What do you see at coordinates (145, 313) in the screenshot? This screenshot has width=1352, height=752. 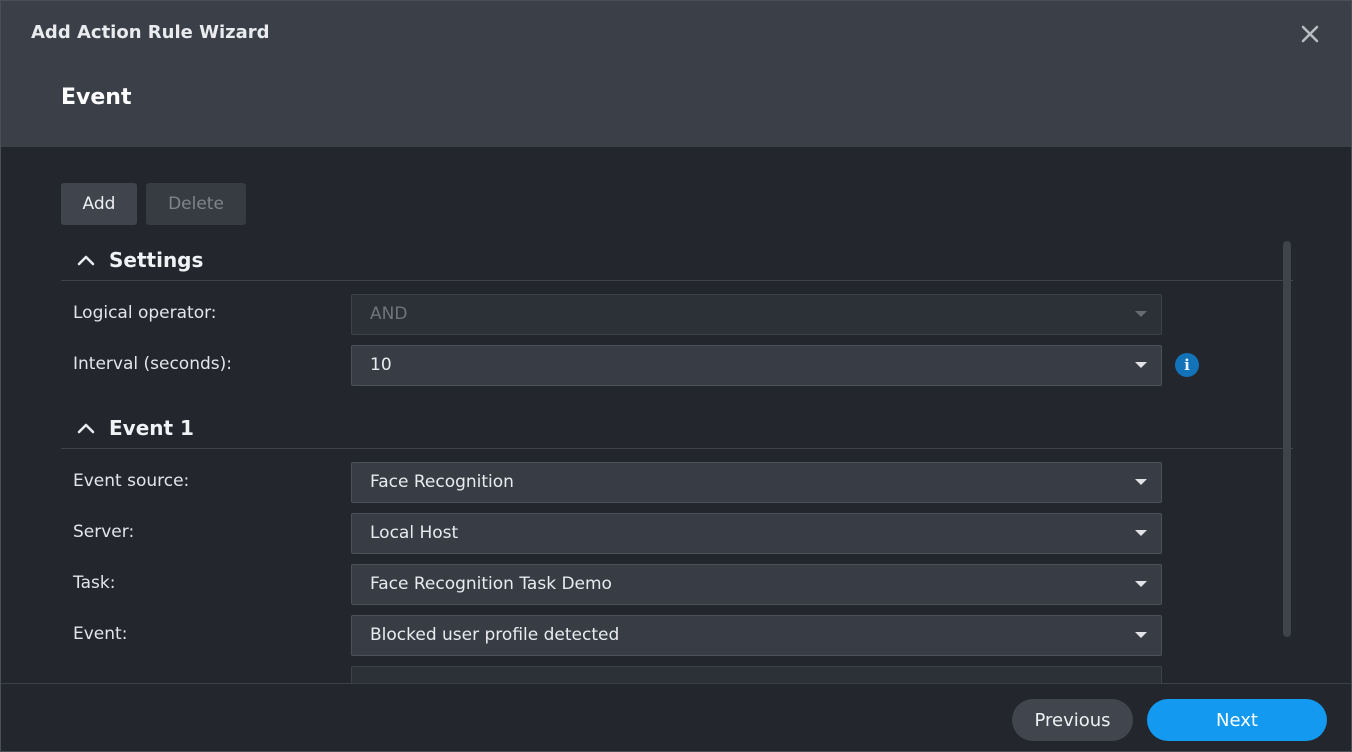 I see `logical-operator-label: Logical operator:` at bounding box center [145, 313].